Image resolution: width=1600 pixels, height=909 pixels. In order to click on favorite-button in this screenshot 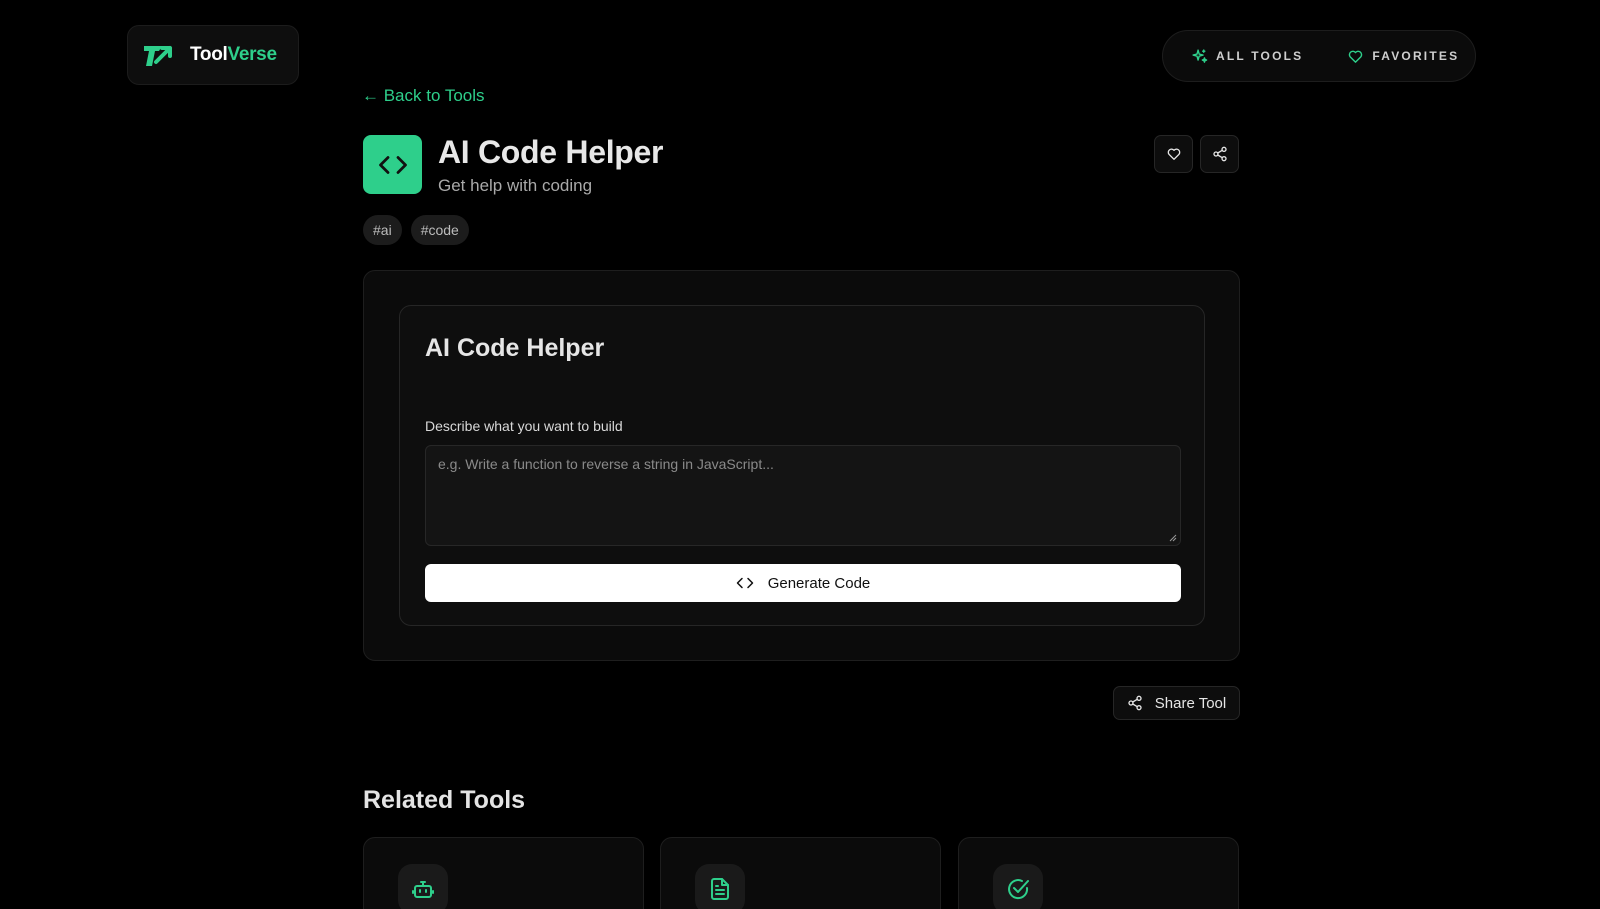, I will do `click(1173, 154)`.